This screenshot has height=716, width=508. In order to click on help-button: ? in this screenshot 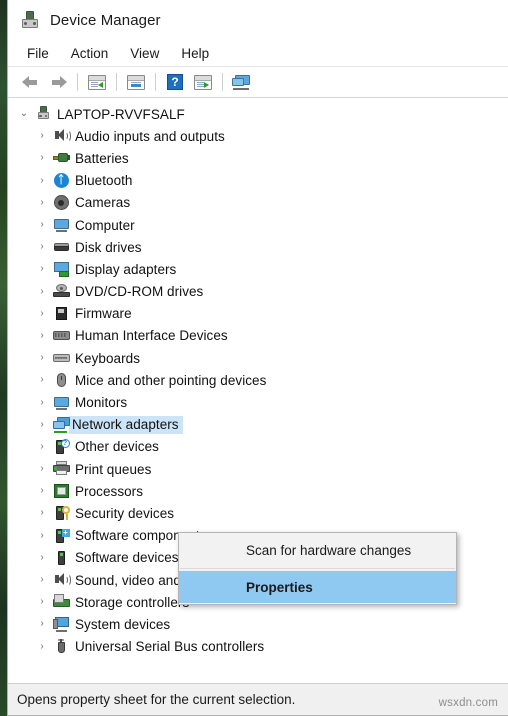, I will do `click(175, 82)`.